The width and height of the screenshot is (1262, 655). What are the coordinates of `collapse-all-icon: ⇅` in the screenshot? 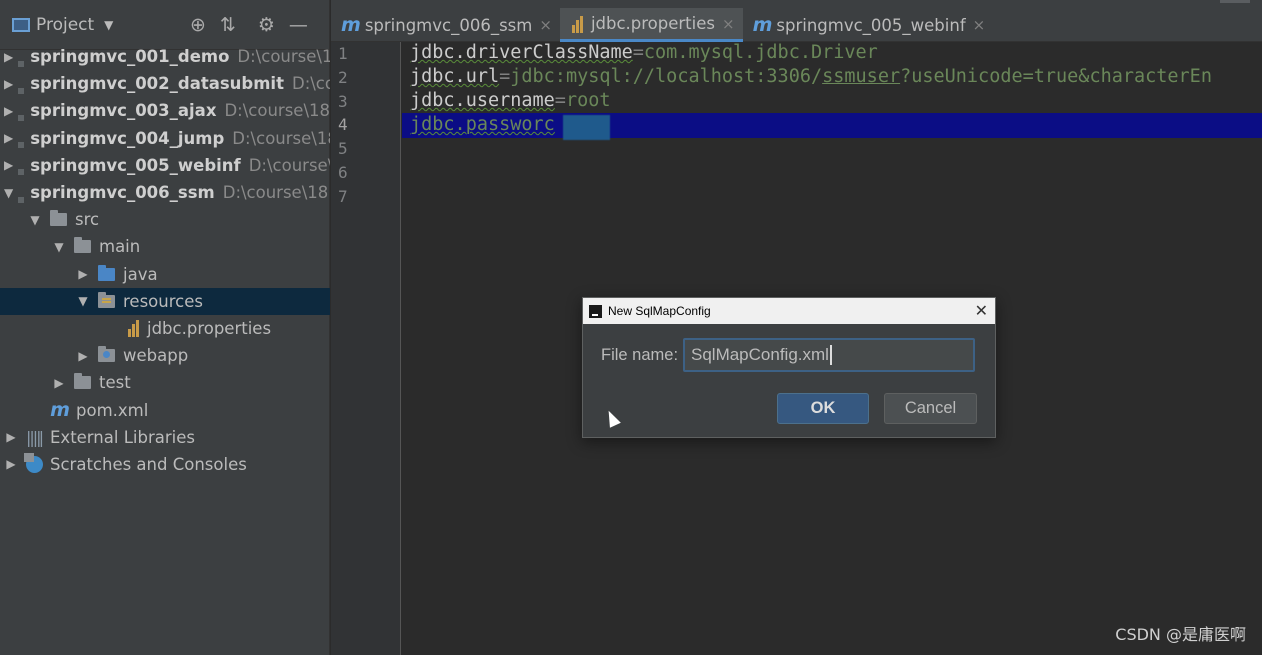 It's located at (228, 25).